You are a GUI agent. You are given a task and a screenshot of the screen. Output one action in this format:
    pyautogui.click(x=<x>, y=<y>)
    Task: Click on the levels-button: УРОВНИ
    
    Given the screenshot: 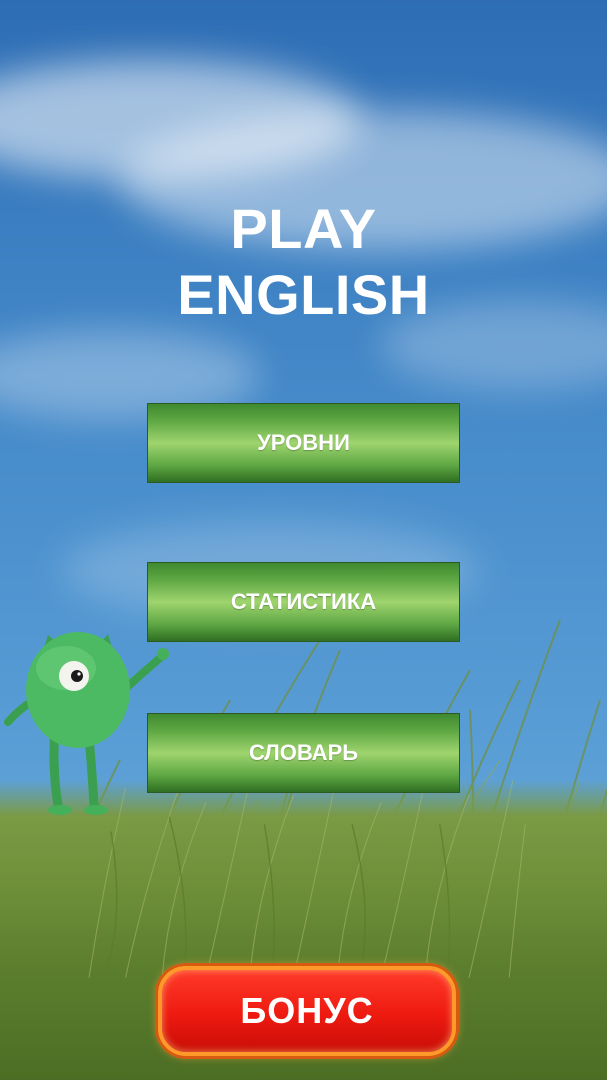 What is the action you would take?
    pyautogui.click(x=303, y=443)
    